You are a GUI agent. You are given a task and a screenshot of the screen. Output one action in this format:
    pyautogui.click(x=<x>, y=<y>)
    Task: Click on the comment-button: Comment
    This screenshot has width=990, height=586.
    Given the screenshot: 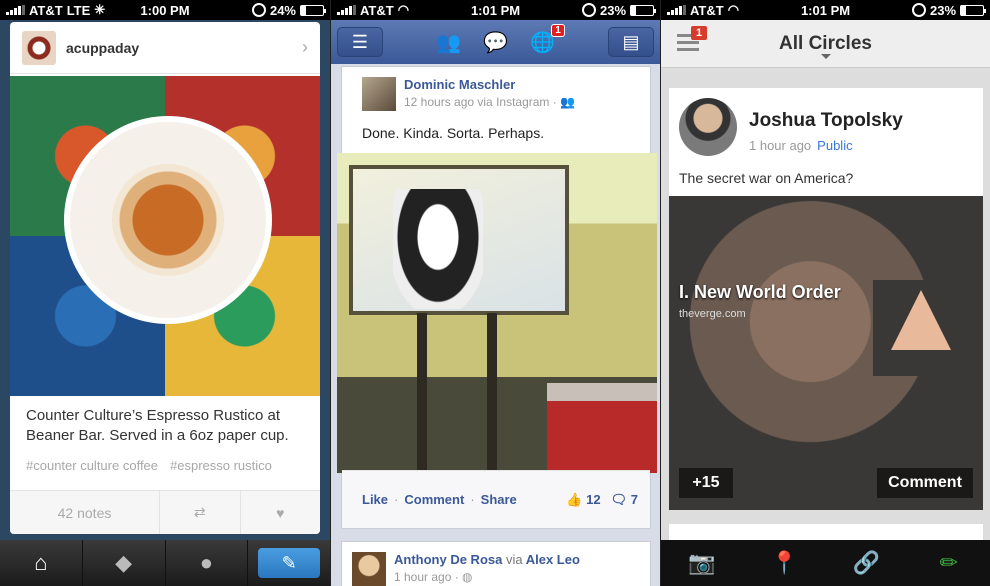 What is the action you would take?
    pyautogui.click(x=925, y=483)
    